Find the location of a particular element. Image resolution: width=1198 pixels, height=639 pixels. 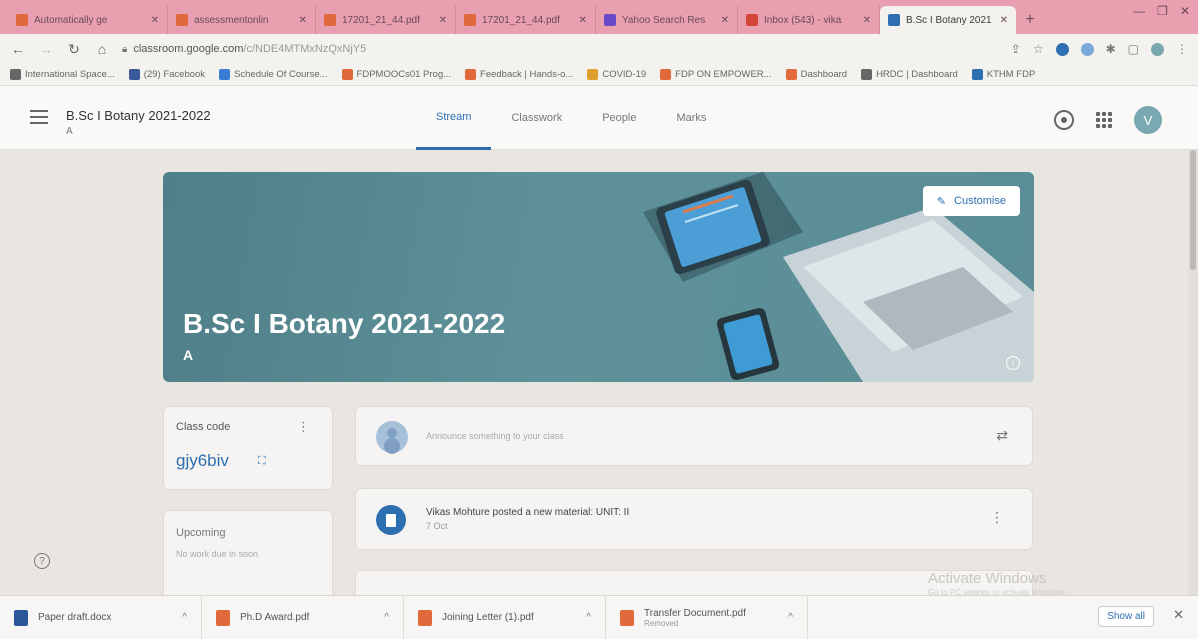

post-date: 7 Oct is located at coordinates (437, 526).